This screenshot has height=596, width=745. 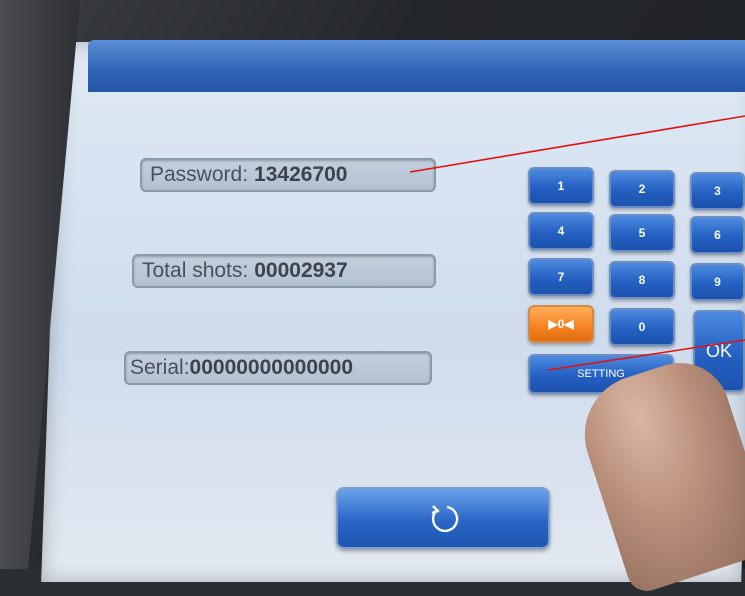 I want to click on annotation-line-setting, so click(x=646, y=355).